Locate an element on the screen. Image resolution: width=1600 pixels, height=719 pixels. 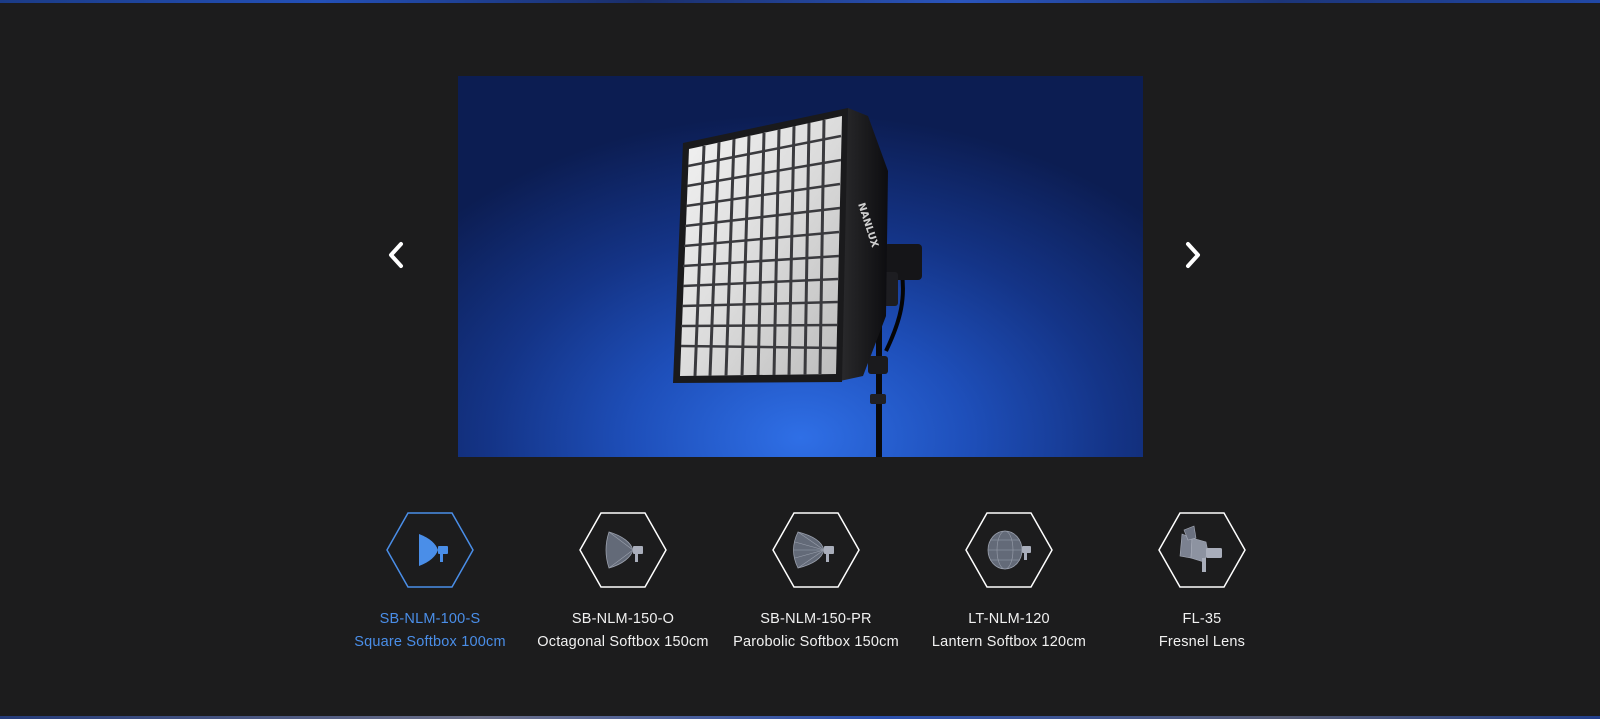
octagonal-softbox-icon is located at coordinates (623, 550).